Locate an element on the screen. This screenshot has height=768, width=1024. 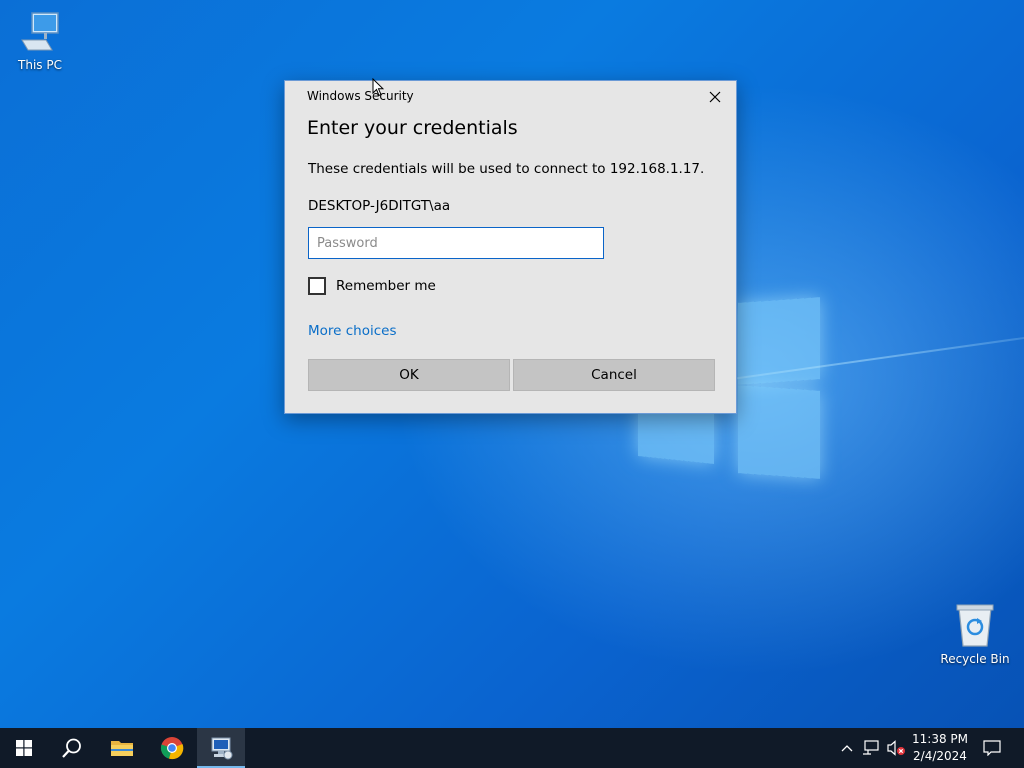
remote-desktop-button is located at coordinates (221, 748).